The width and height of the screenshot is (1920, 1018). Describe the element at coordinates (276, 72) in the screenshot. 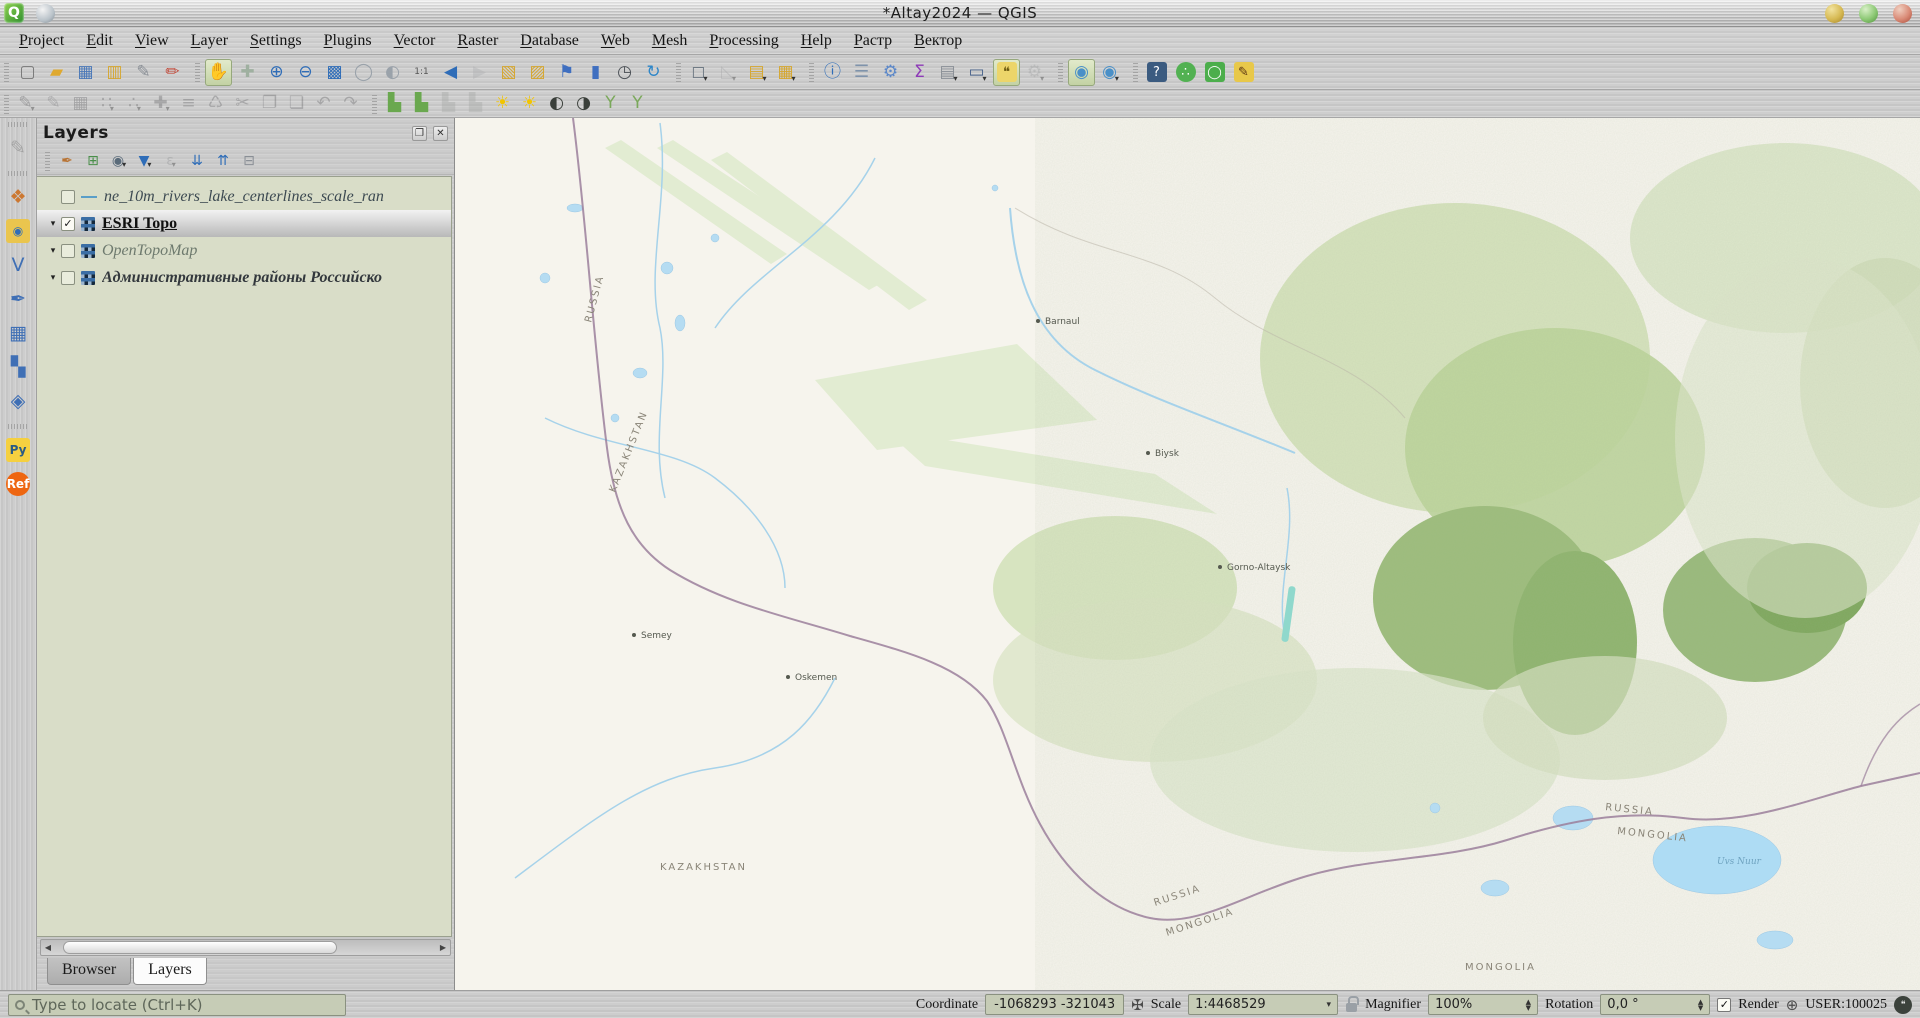

I see `zoom-in-button: ⊕` at that location.